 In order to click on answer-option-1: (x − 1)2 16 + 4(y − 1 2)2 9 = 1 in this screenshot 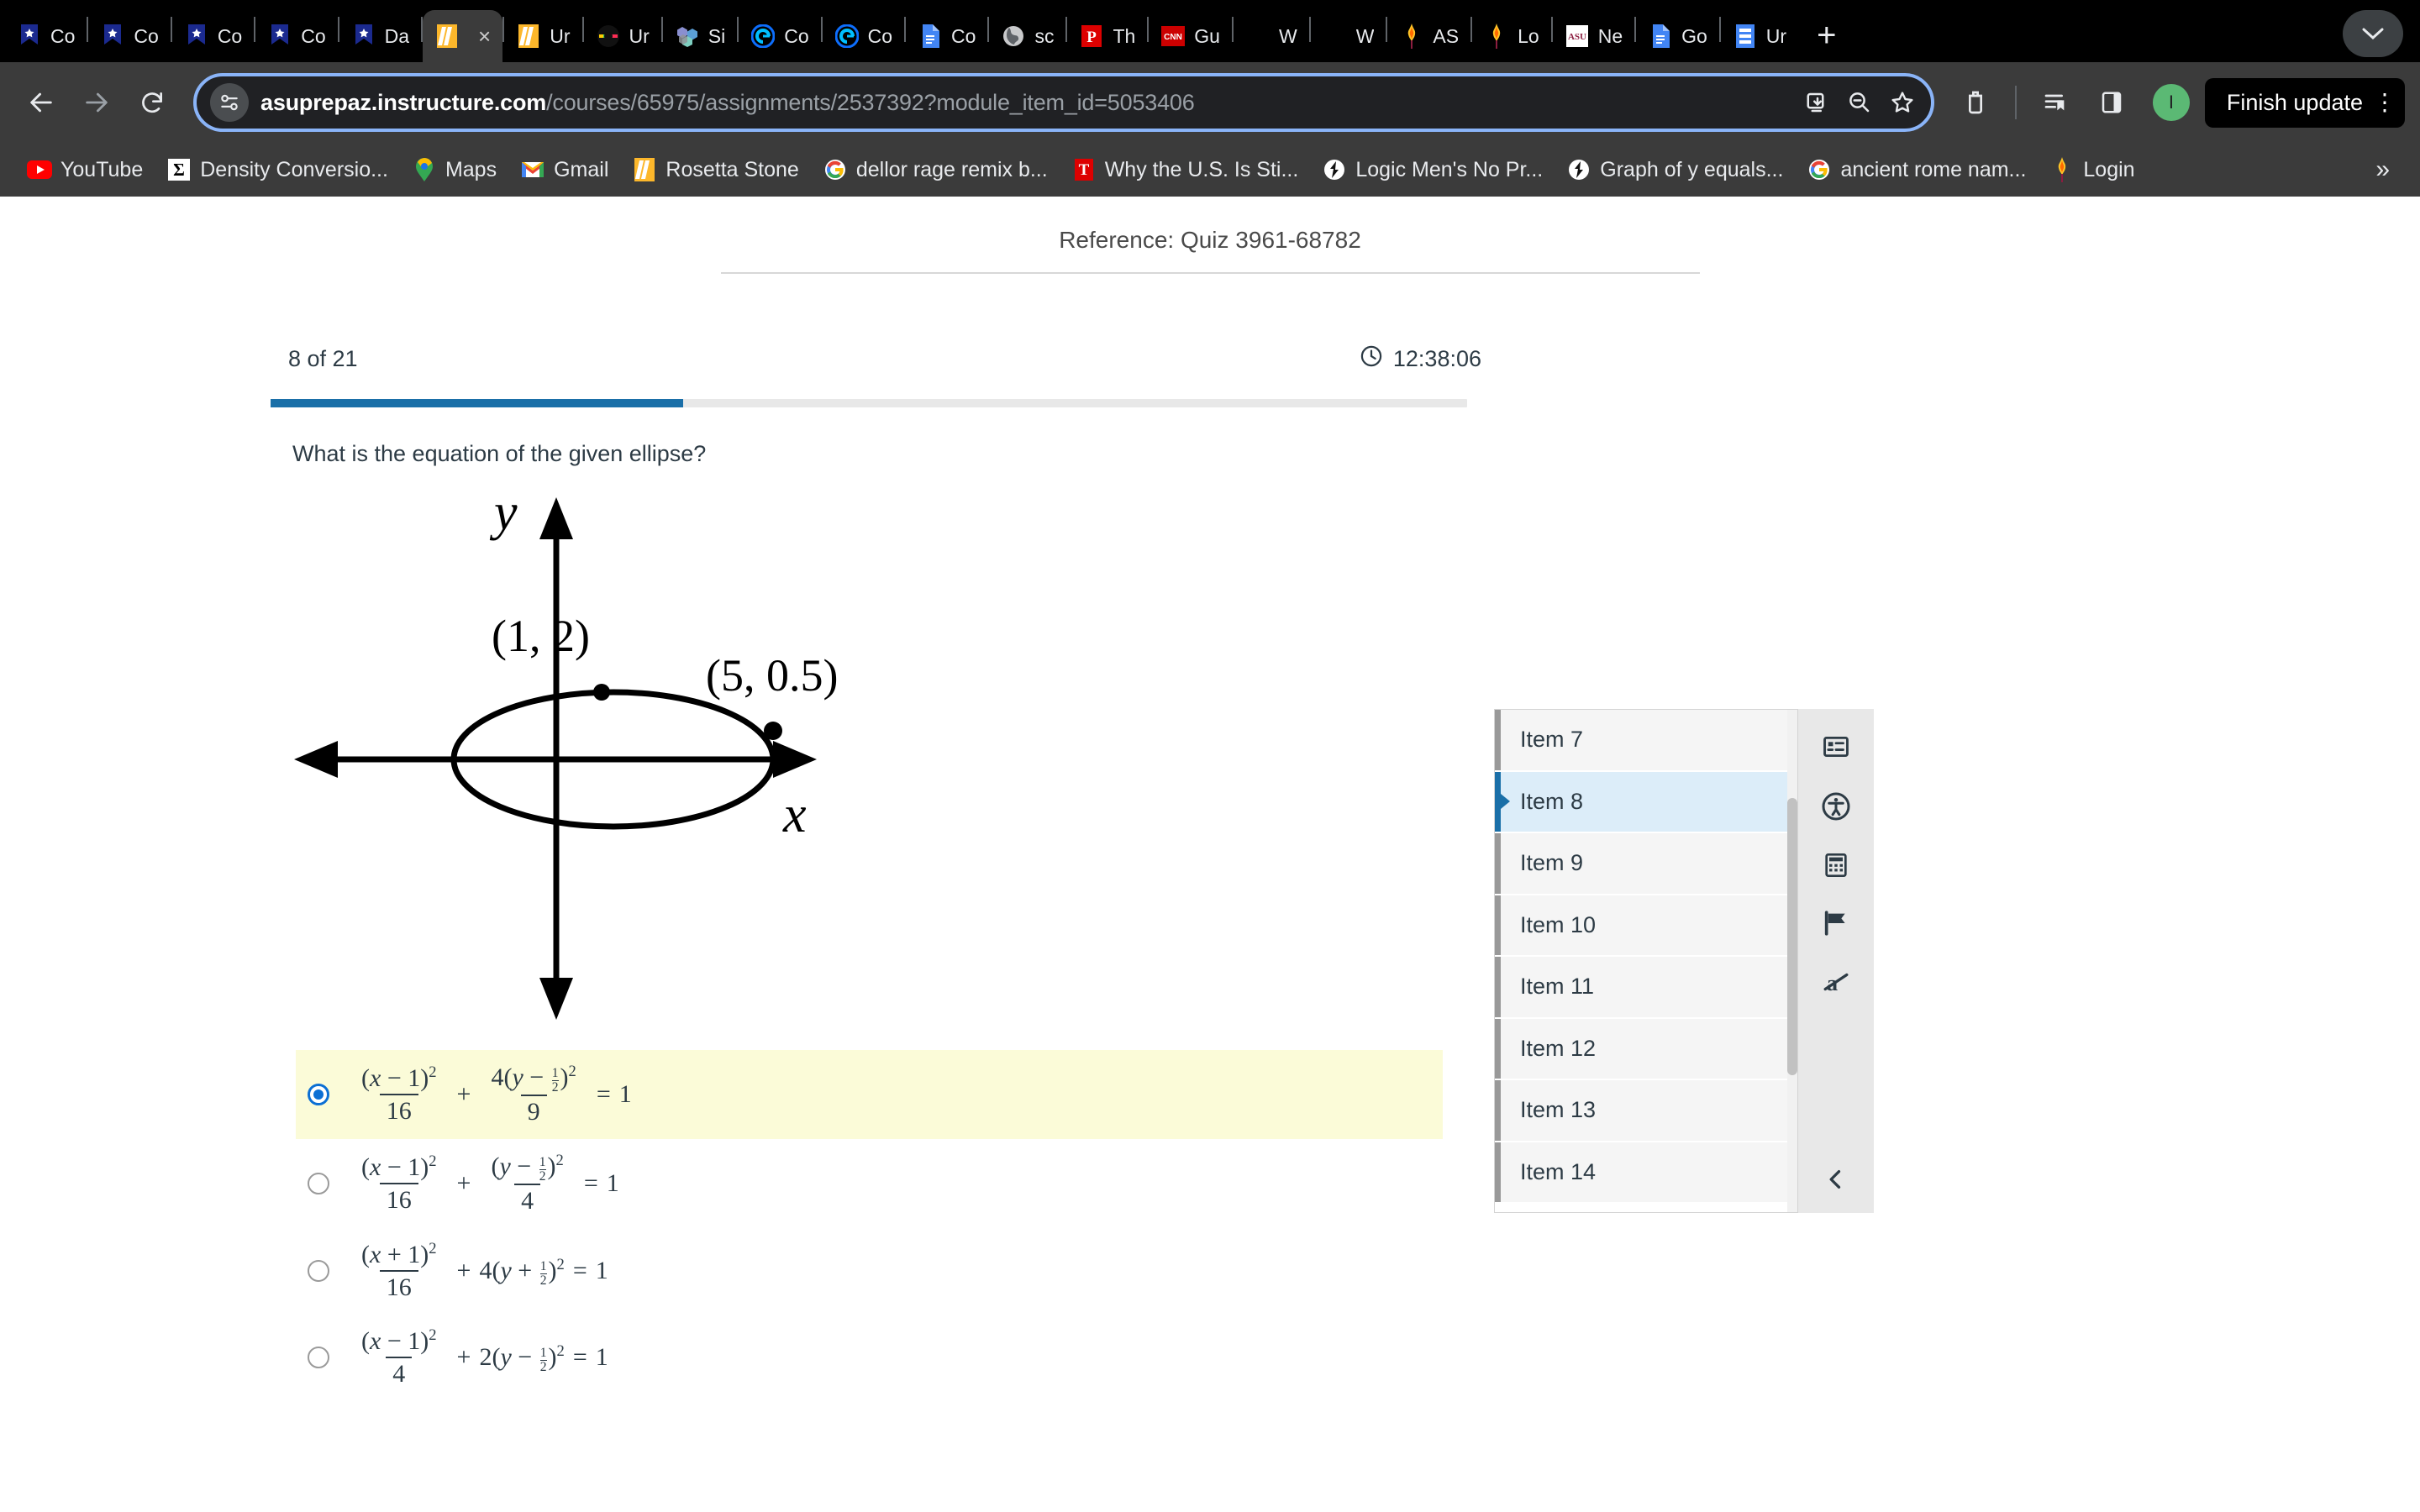, I will do `click(870, 1094)`.